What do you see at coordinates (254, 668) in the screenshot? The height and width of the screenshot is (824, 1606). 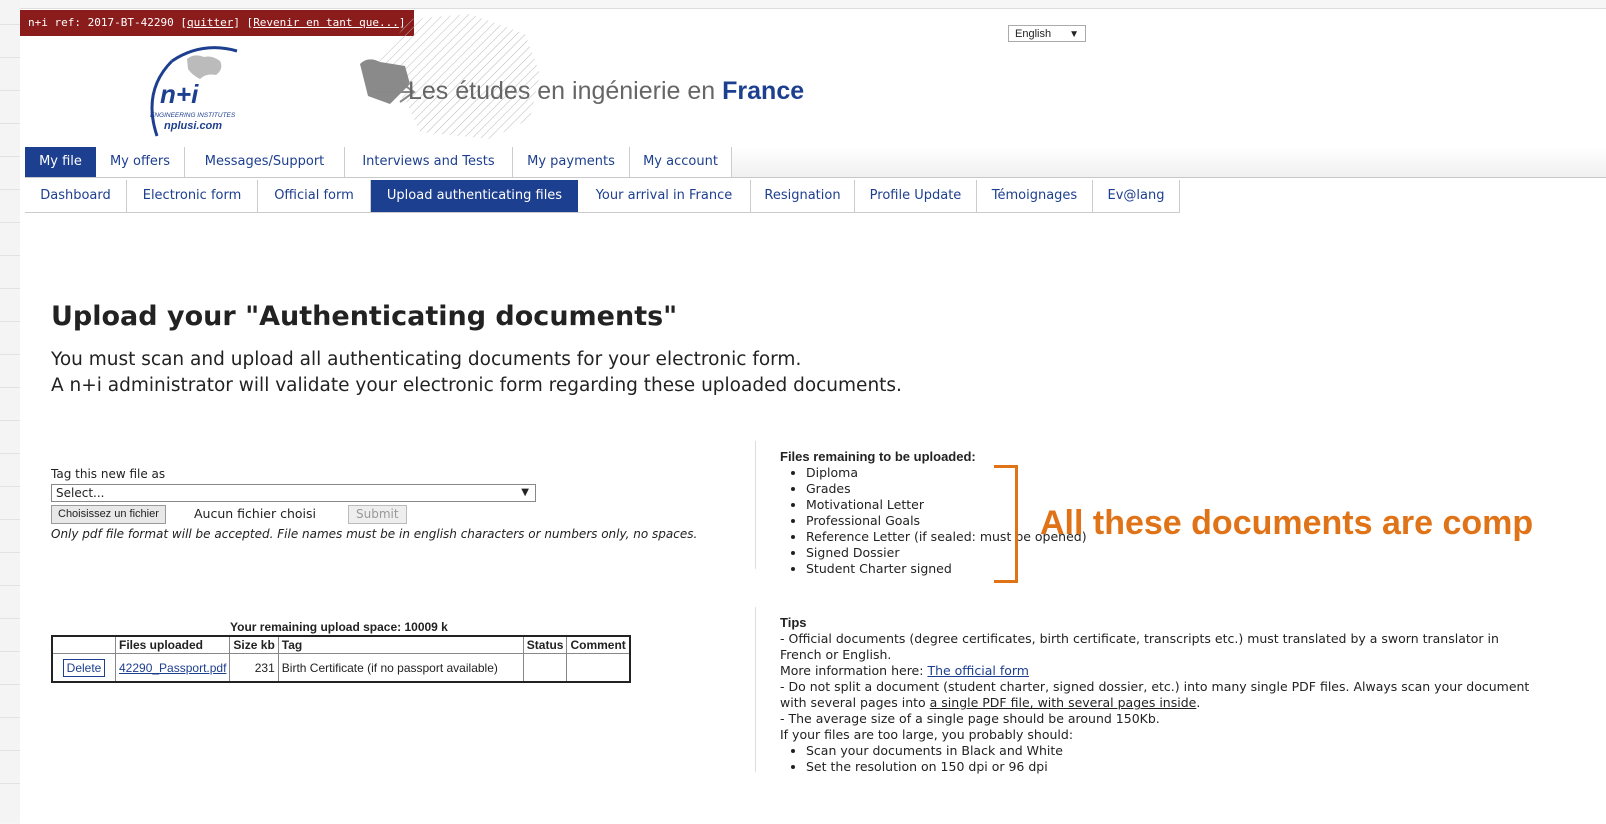 I see `size-cell: 231` at bounding box center [254, 668].